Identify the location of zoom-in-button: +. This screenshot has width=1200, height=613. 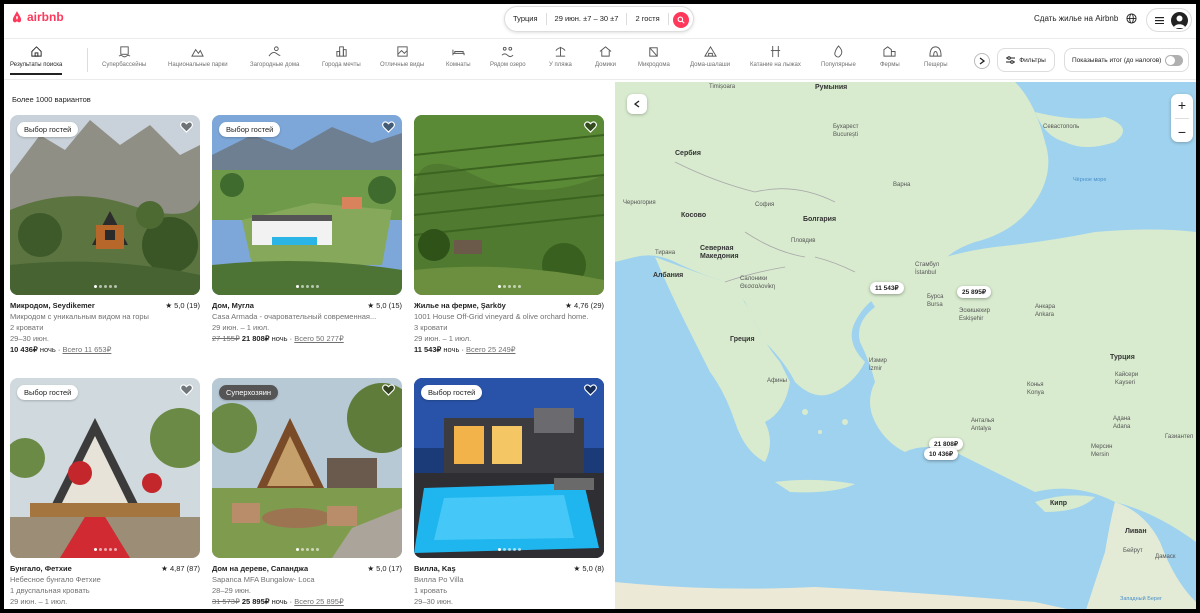
(1182, 105).